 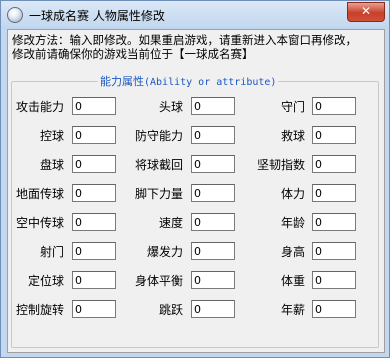 What do you see at coordinates (292, 194) in the screenshot?
I see `attr-label: 体力` at bounding box center [292, 194].